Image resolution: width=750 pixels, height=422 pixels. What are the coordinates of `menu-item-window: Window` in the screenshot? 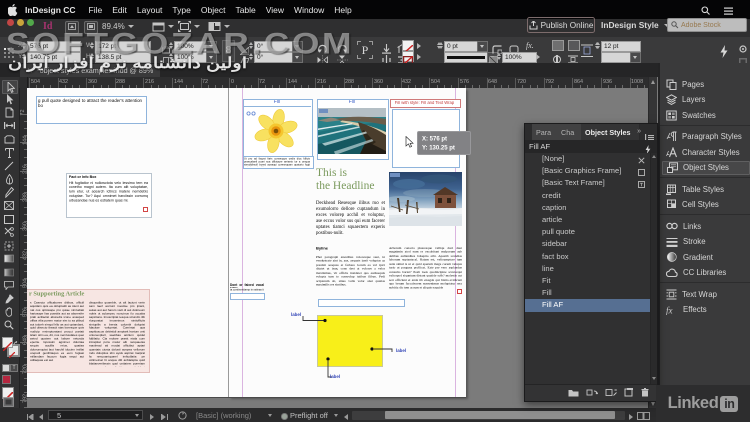 It's located at (309, 10).